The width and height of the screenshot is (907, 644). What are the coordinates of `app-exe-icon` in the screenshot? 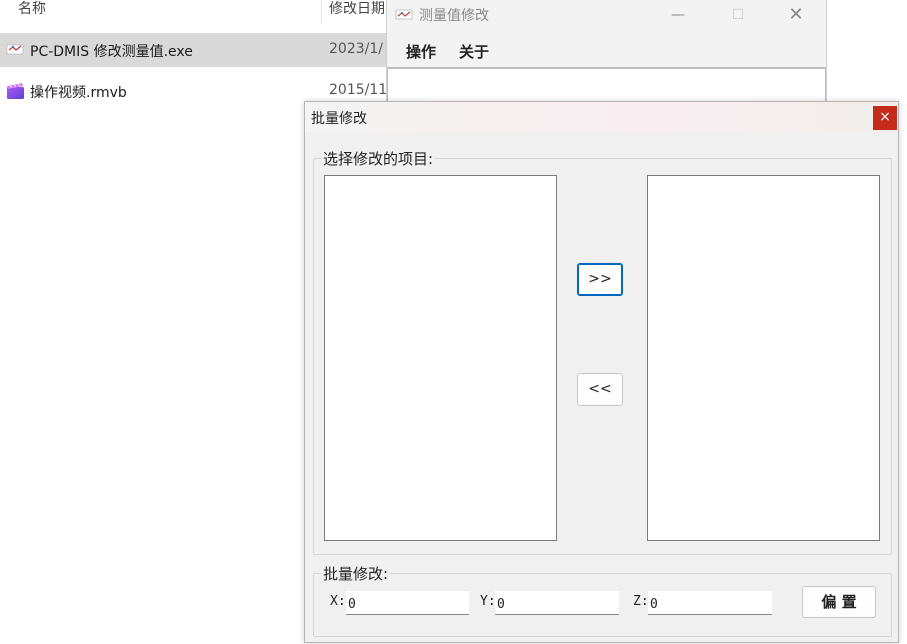 It's located at (15, 49).